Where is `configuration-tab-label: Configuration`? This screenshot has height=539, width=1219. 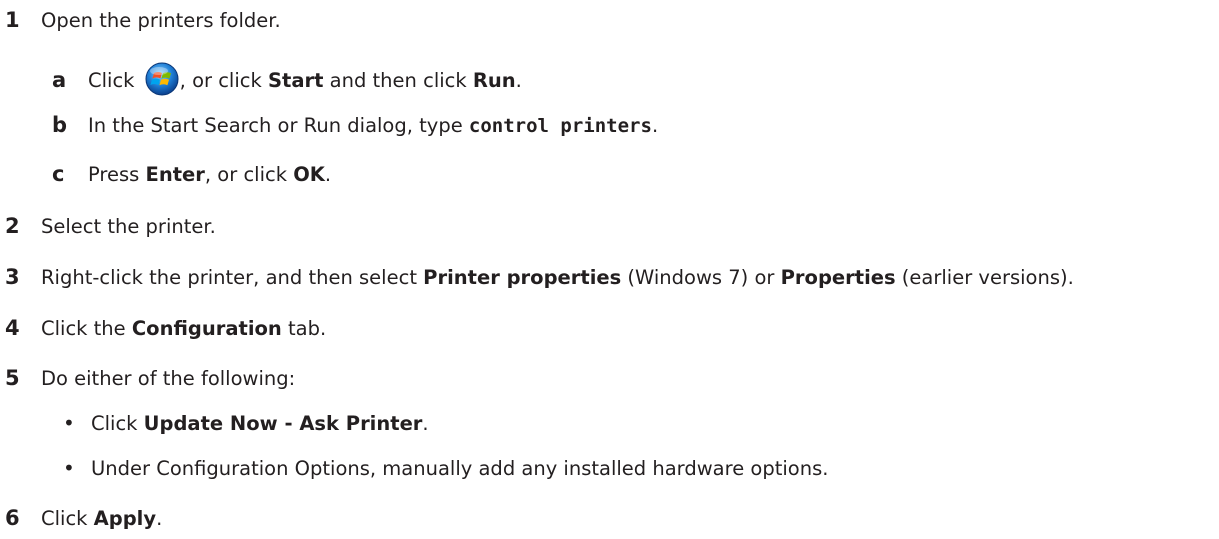
configuration-tab-label: Configuration is located at coordinates (206, 328).